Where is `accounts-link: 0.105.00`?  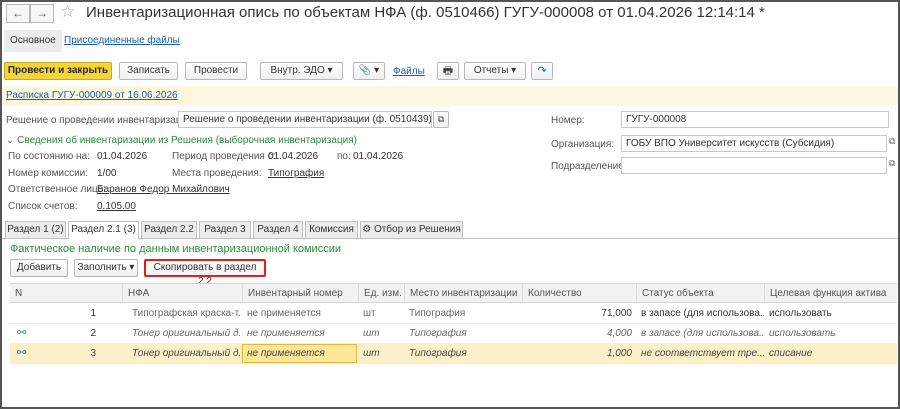
accounts-link: 0.105.00 is located at coordinates (116, 206).